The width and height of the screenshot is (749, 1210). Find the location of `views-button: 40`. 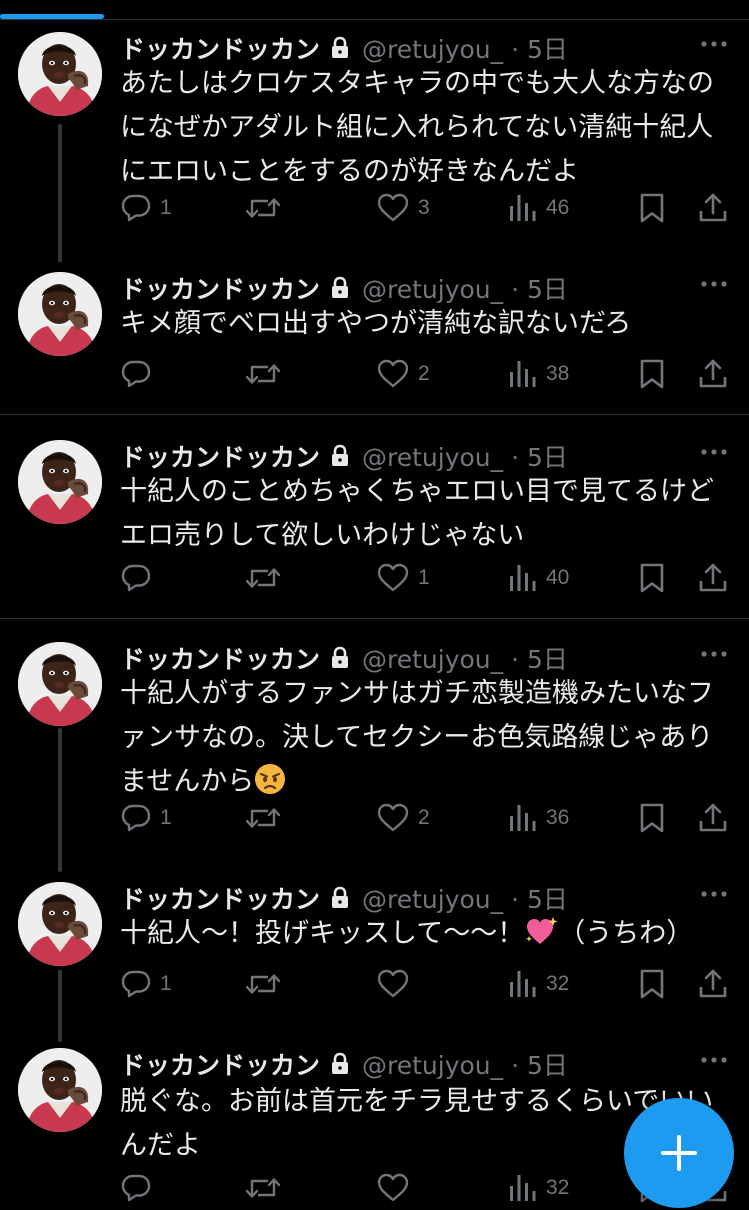

views-button: 40 is located at coordinates (538, 578).